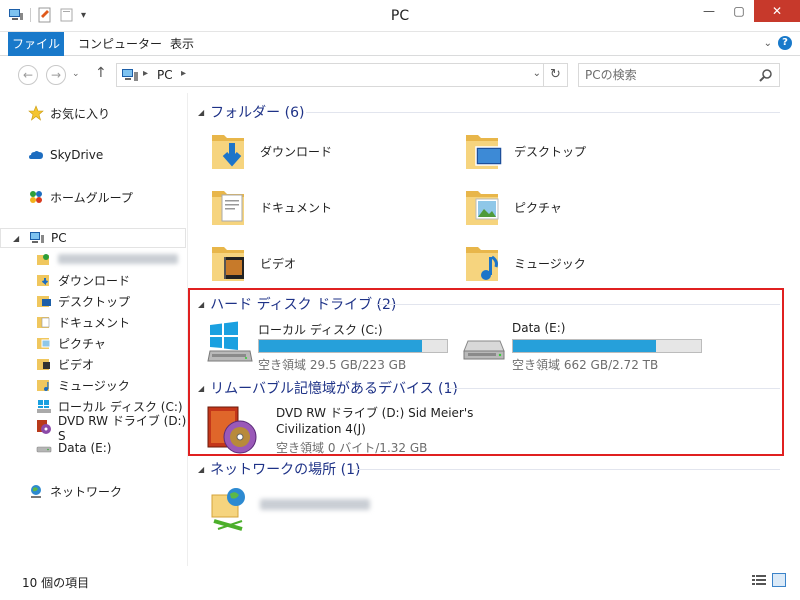  I want to click on drive-data-e: Data (E:) 空き領域 662 GB/2.72 TB, so click(585, 346).